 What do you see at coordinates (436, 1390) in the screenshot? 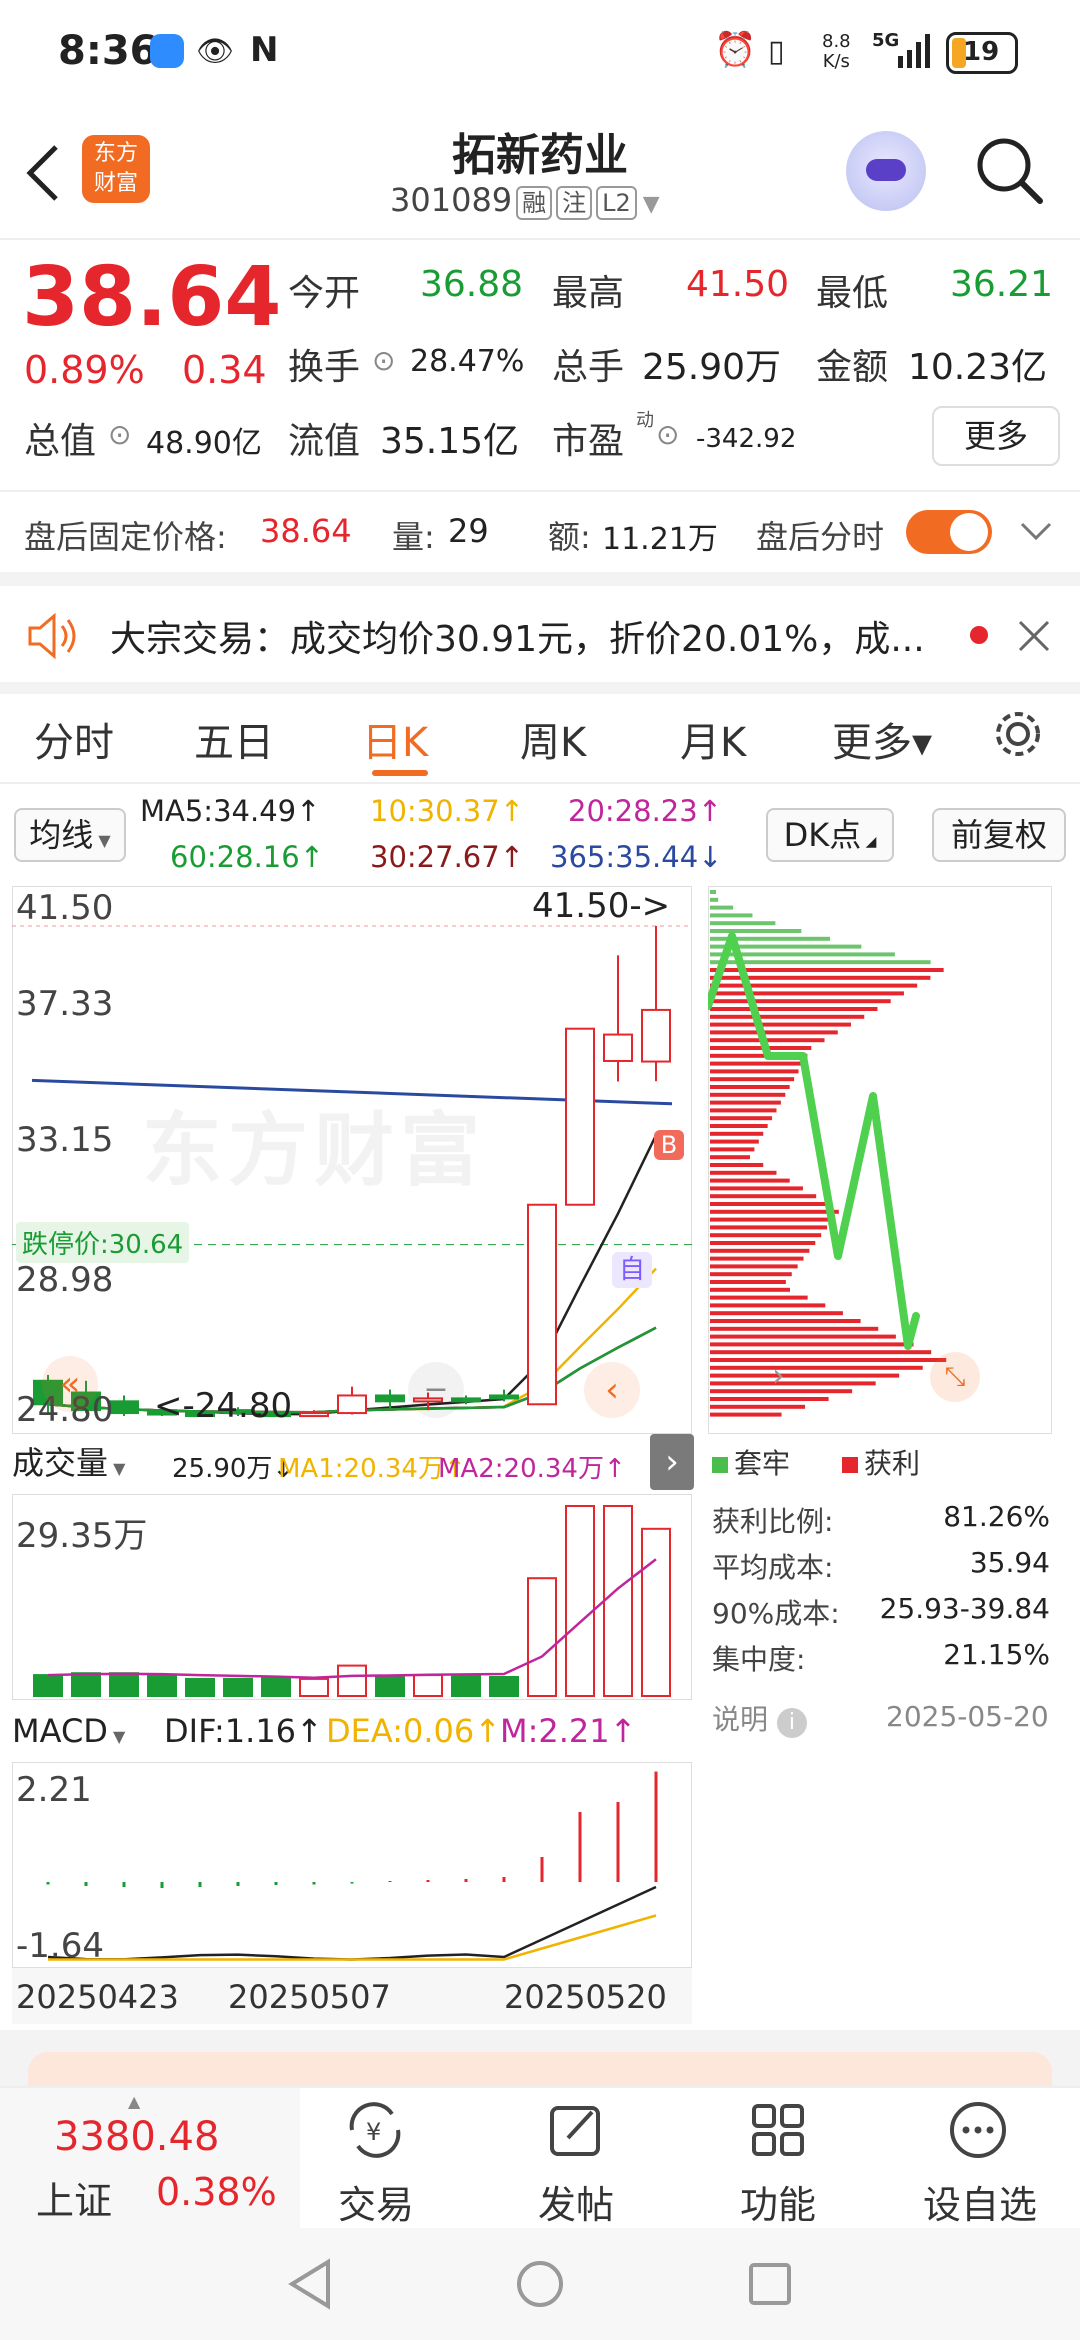
I see `zoom-out-icon: −` at bounding box center [436, 1390].